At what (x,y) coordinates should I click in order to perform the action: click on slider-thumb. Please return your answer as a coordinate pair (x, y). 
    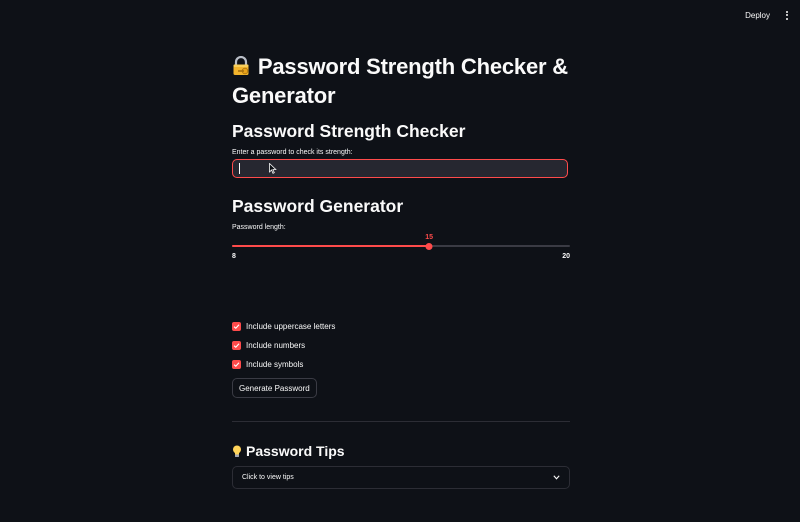
    Looking at the image, I should click on (429, 246).